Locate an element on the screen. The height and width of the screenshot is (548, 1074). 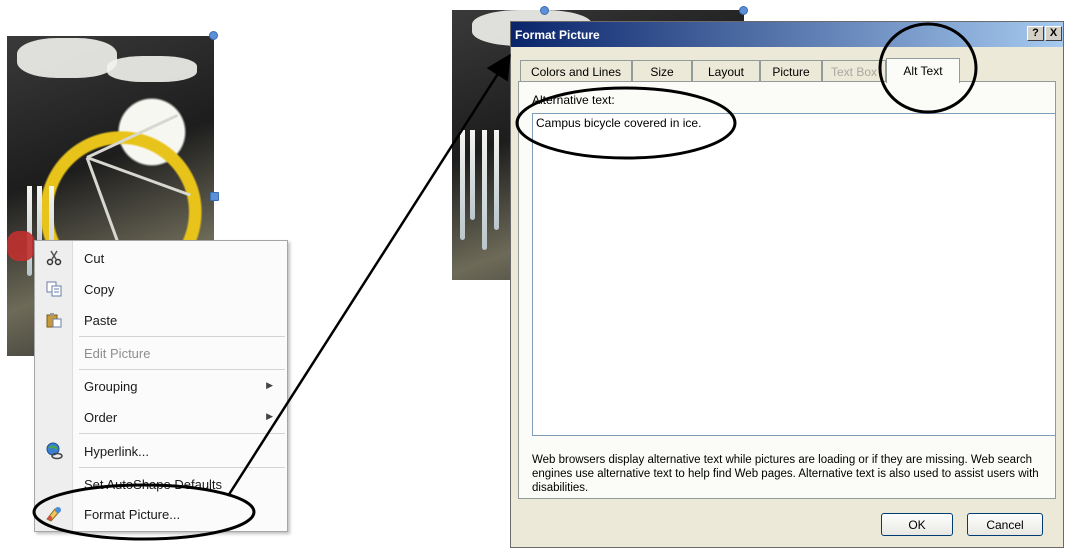
format-picture-icon is located at coordinates (54, 514).